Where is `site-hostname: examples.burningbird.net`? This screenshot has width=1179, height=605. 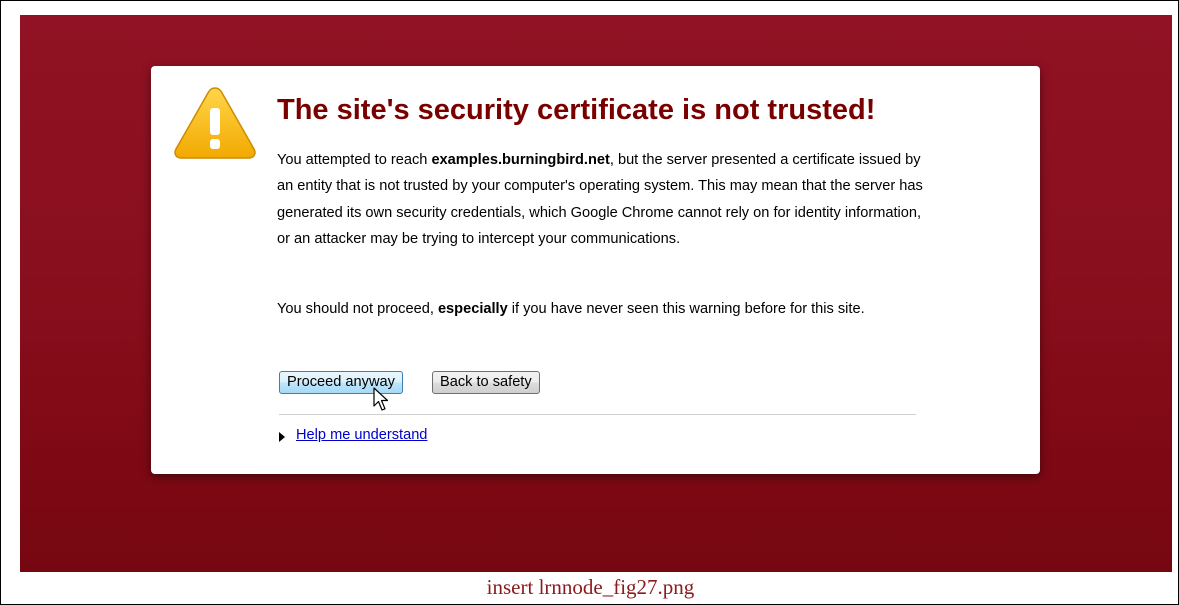 site-hostname: examples.burningbird.net is located at coordinates (520, 160).